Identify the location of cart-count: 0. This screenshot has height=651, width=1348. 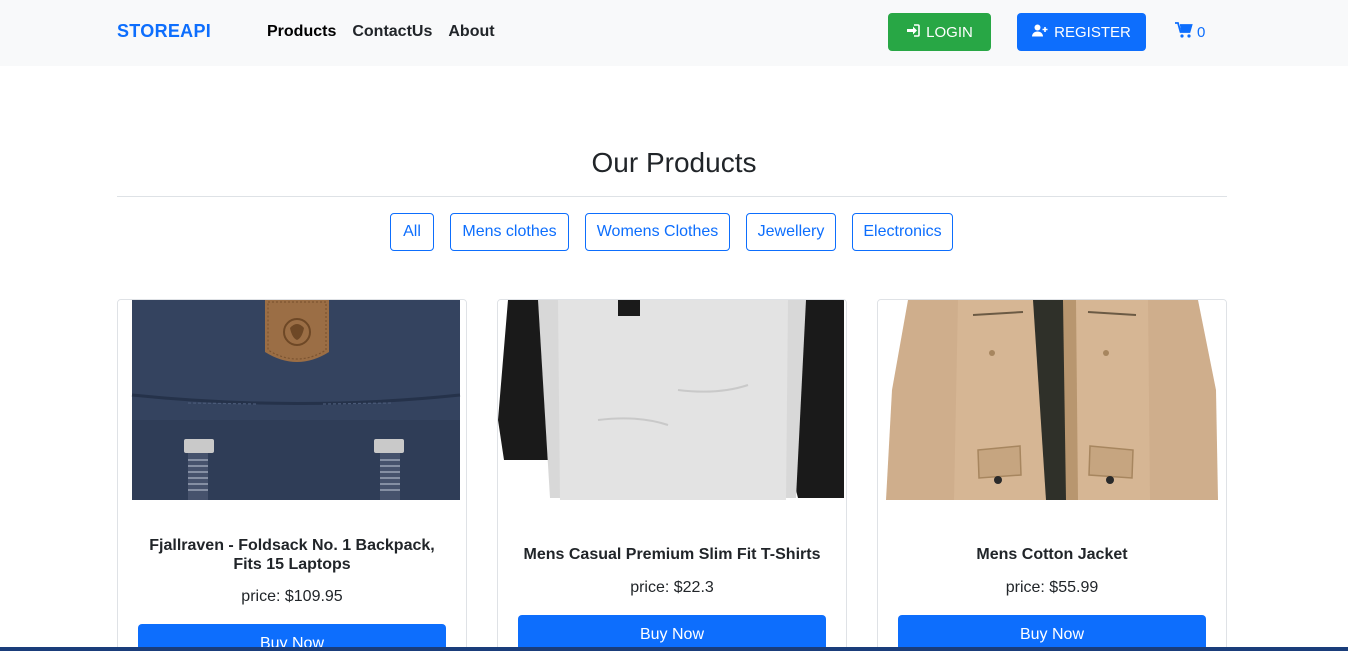
(1201, 32).